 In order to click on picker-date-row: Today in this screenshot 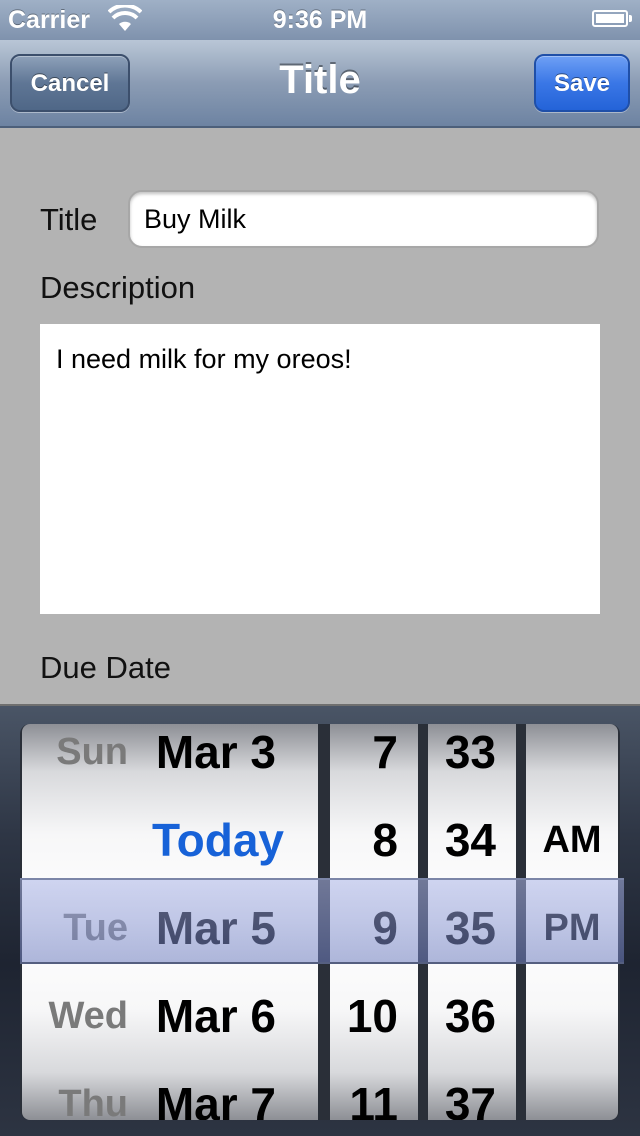, I will do `click(170, 840)`.